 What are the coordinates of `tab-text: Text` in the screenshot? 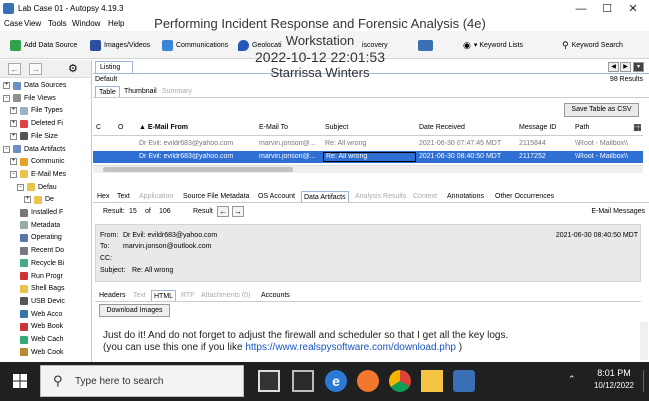 It's located at (123, 196).